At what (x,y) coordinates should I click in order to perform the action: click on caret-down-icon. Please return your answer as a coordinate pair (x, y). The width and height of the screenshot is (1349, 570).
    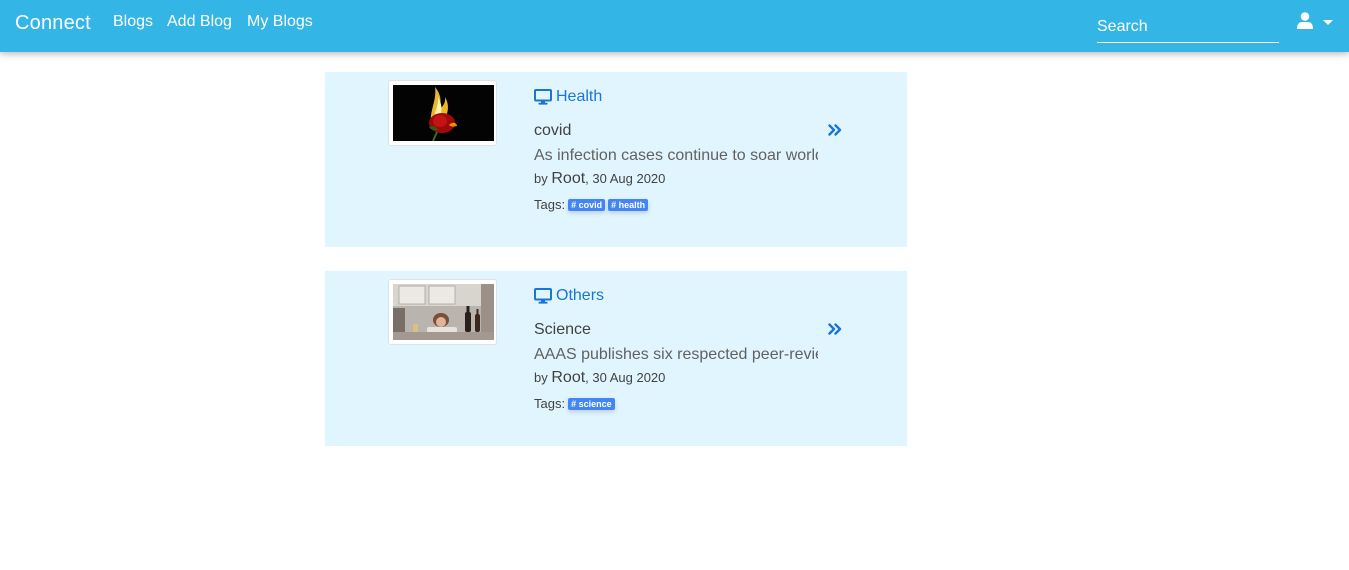
    Looking at the image, I should click on (1328, 22).